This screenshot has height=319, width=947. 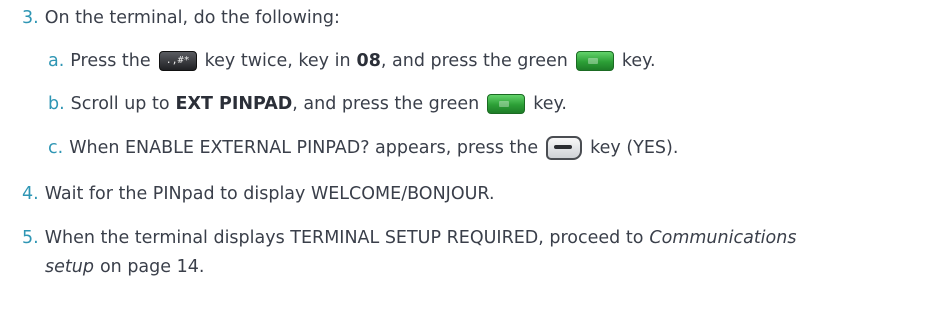 I want to click on step-5-continued: setup on page 14., so click(x=124, y=267).